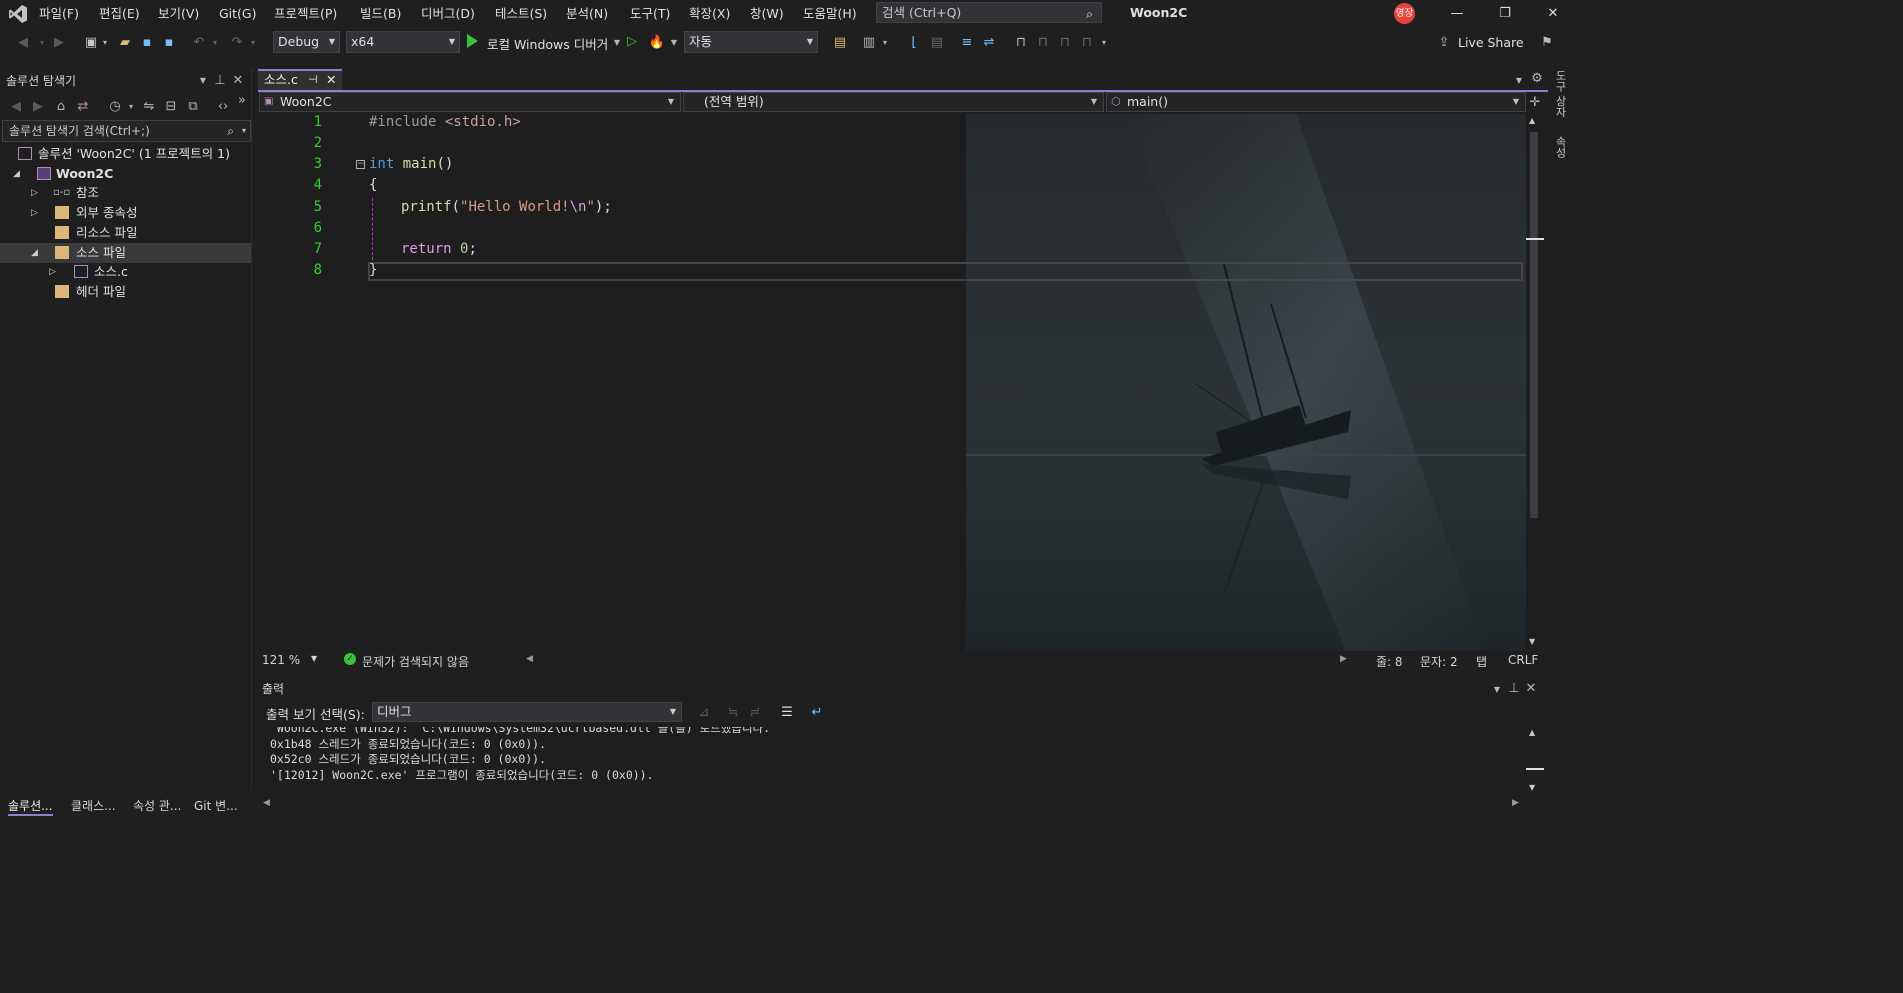 The width and height of the screenshot is (1903, 993). What do you see at coordinates (914, 43) in the screenshot?
I see `breakpoint-window-icon: ⌊` at bounding box center [914, 43].